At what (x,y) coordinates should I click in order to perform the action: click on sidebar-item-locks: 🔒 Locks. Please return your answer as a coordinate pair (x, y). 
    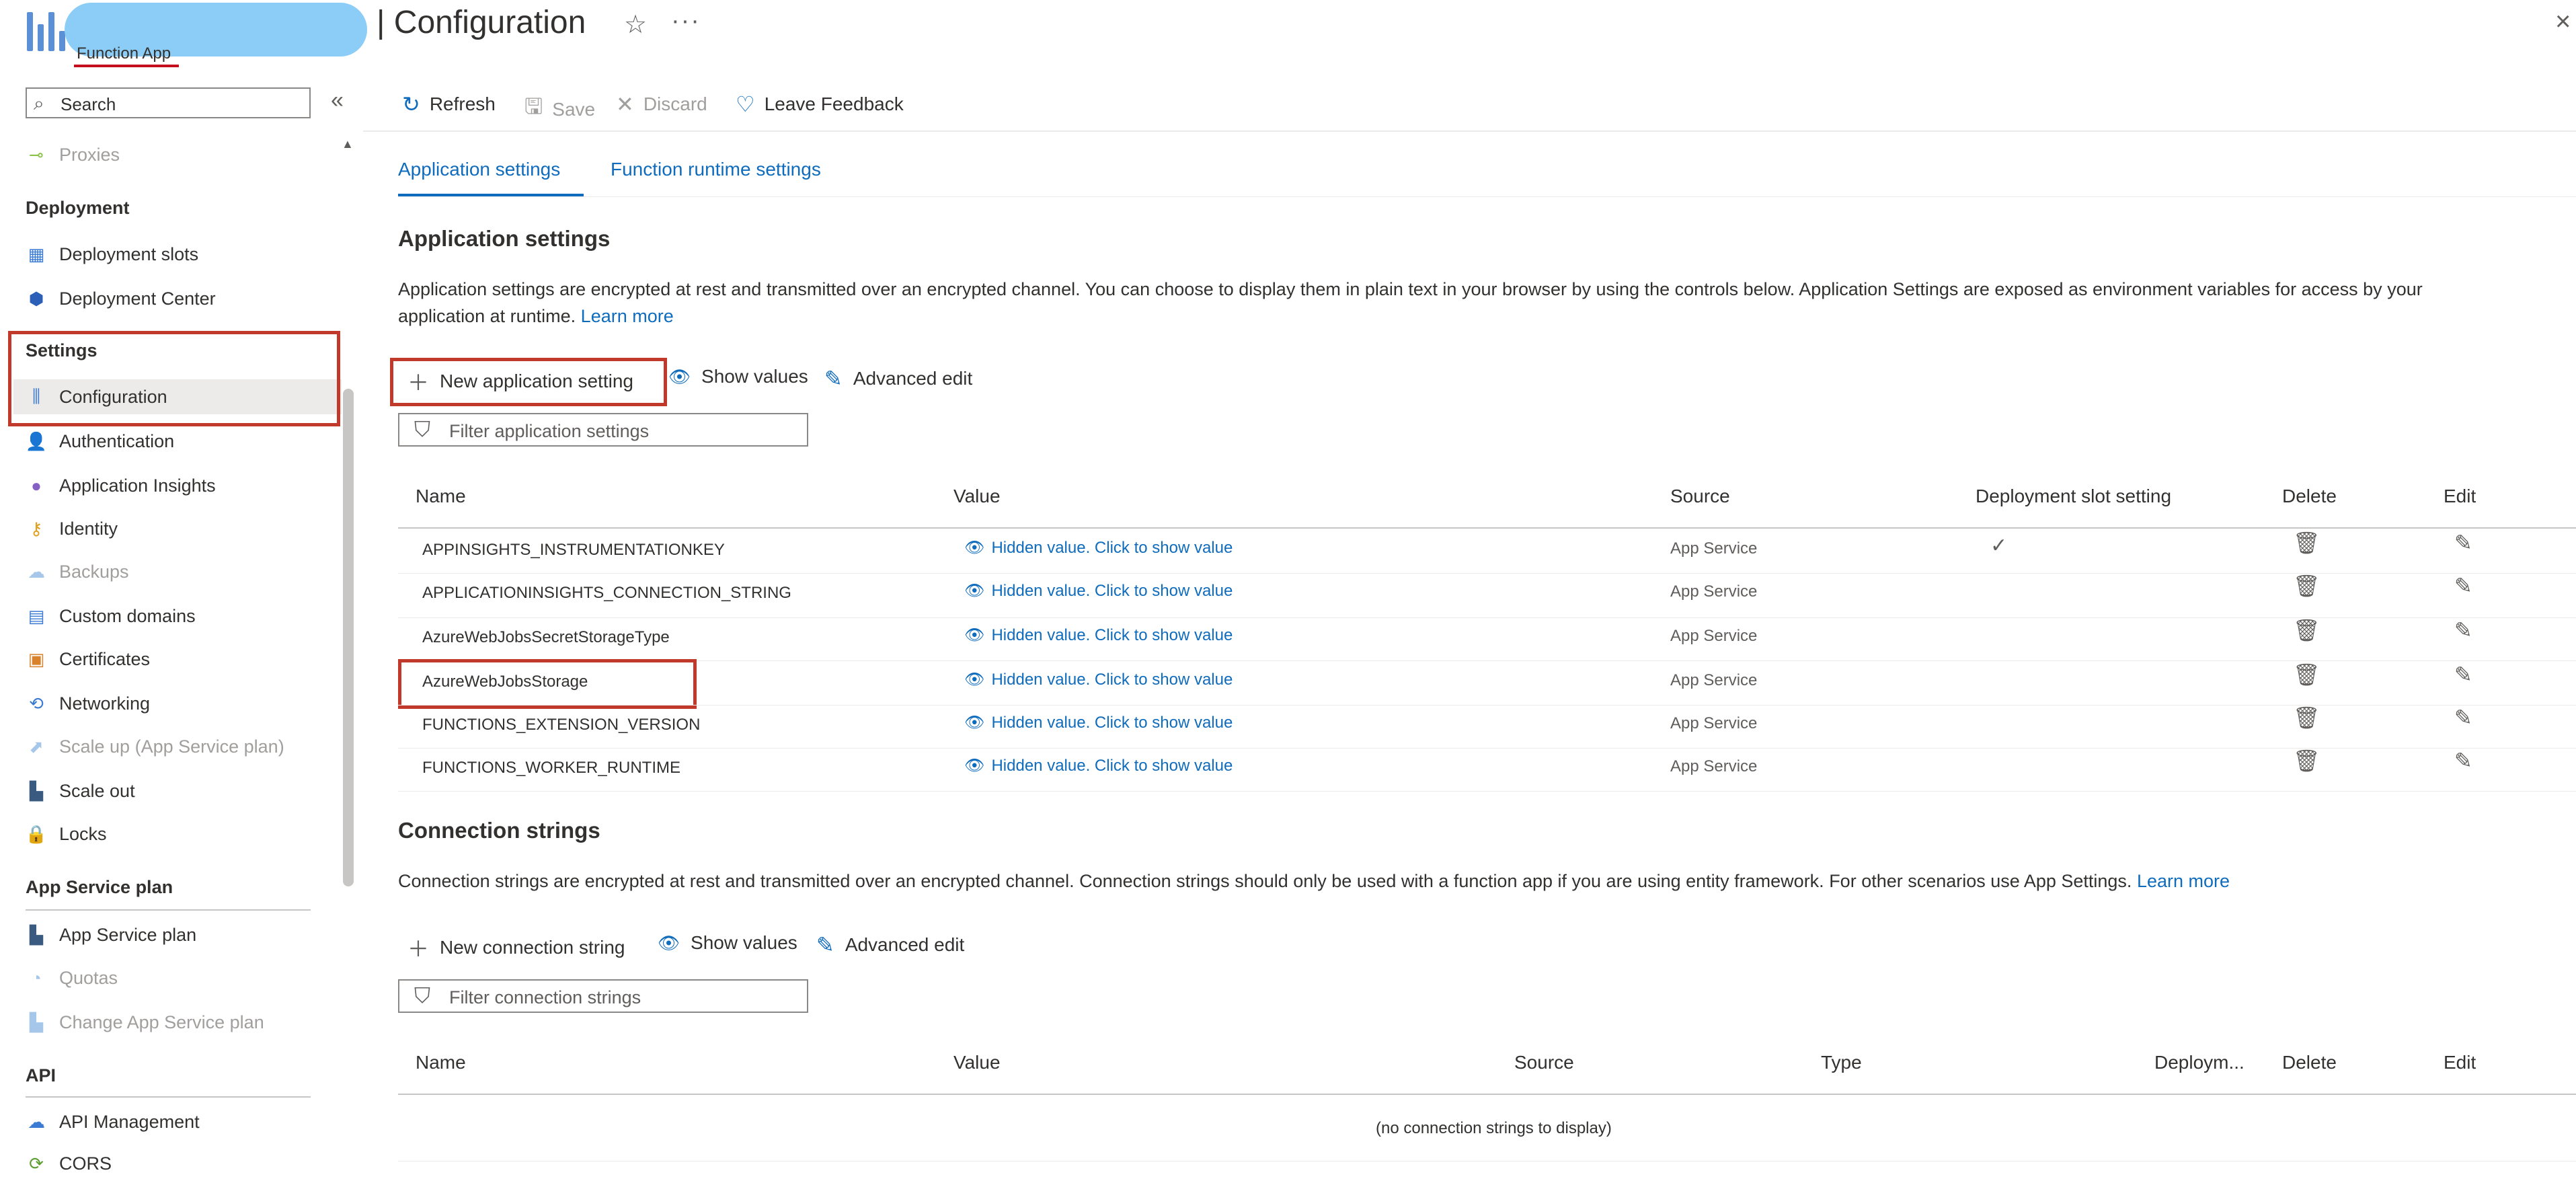
    Looking at the image, I should click on (181, 833).